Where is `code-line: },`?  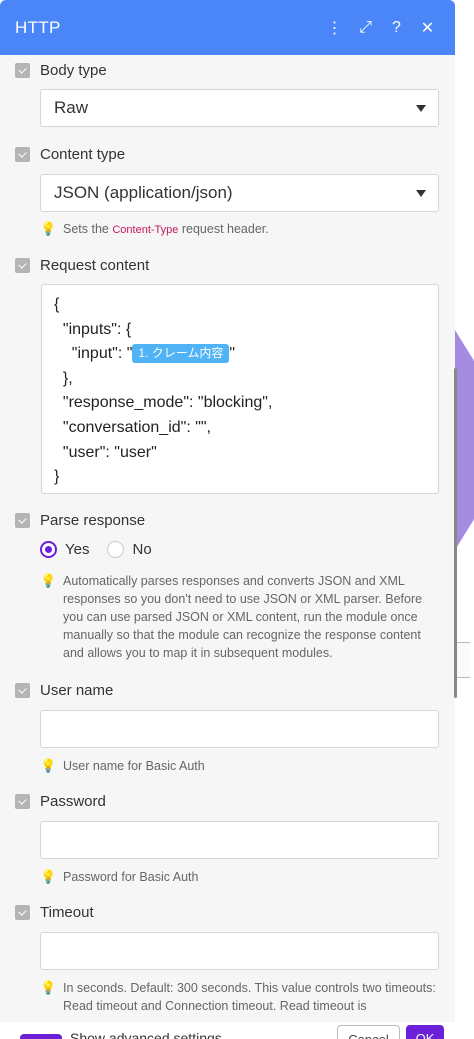
code-line: }, is located at coordinates (63, 378).